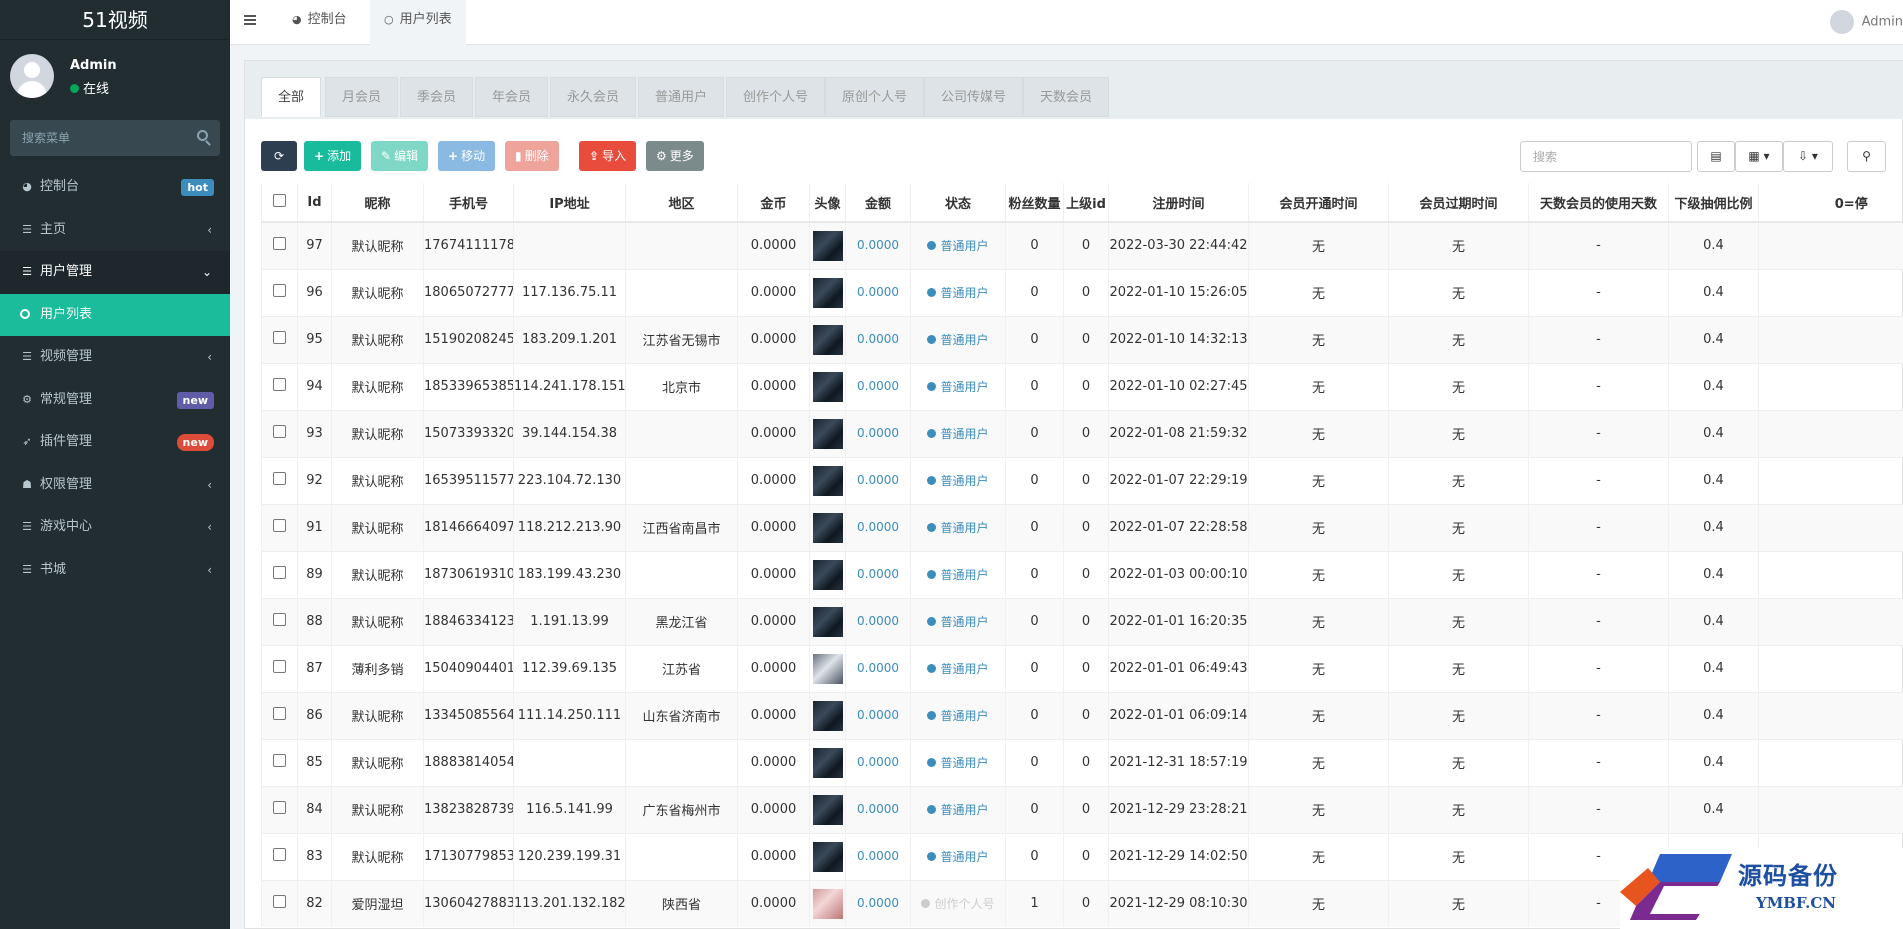 The image size is (1903, 929). Describe the element at coordinates (773, 203) in the screenshot. I see `column-header: 金币` at that location.